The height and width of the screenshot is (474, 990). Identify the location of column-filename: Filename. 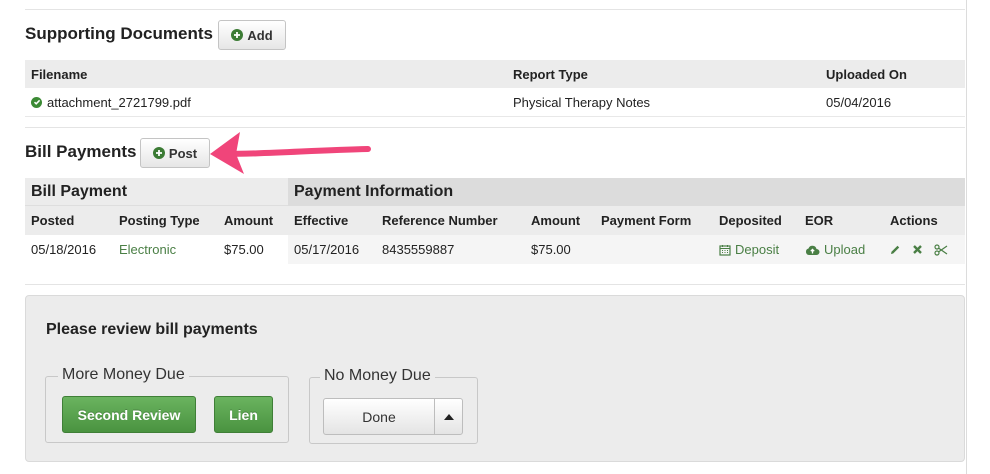
(59, 74).